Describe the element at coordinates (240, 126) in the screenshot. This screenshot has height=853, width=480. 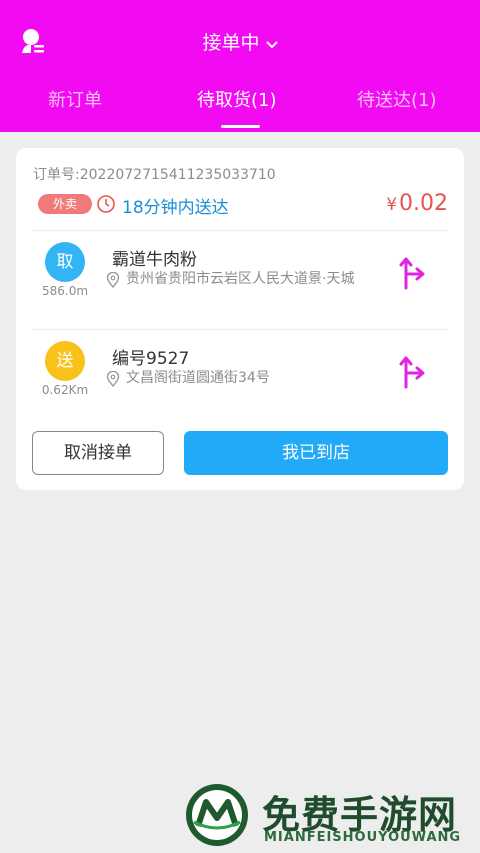
I see `active-tab-indicator` at that location.